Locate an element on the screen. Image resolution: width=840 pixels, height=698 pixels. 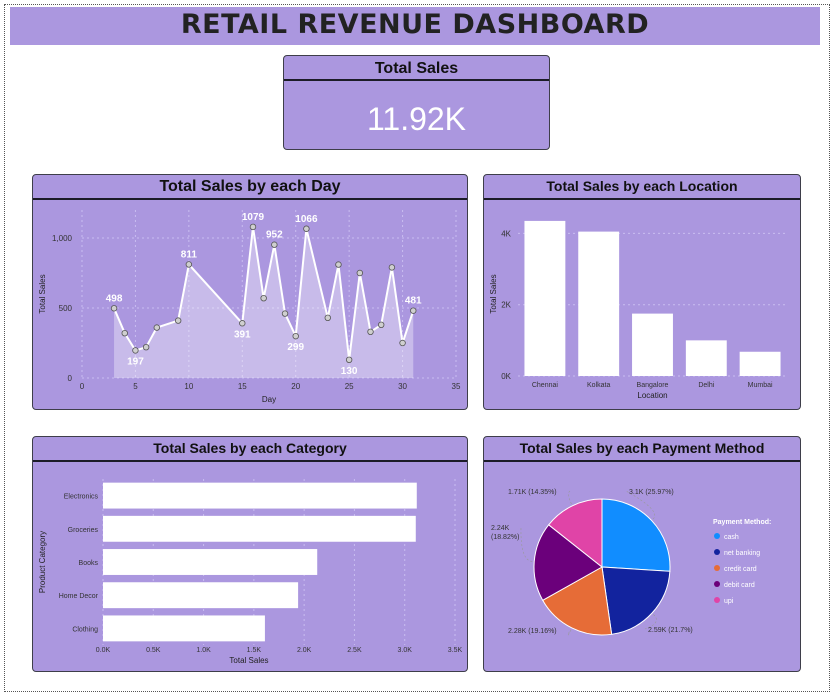
y-tick-label: 0K is located at coordinates (506, 376).